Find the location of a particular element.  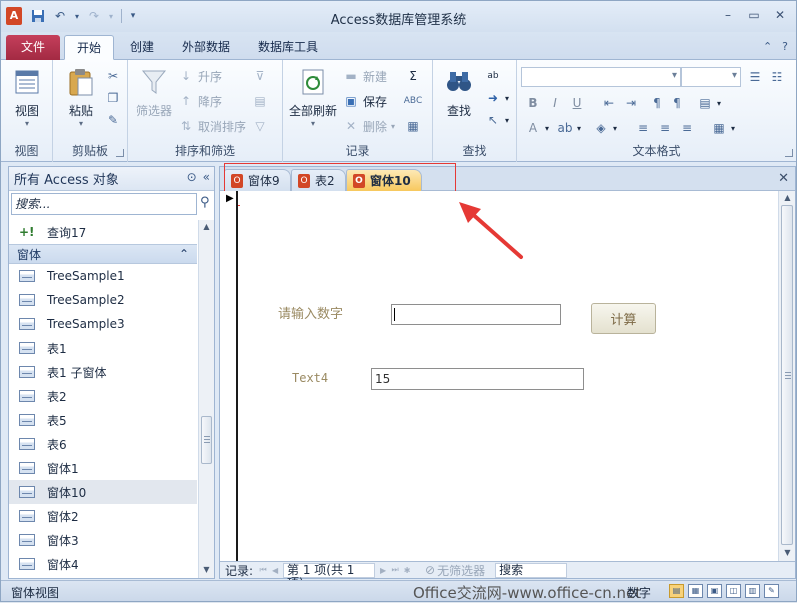

toggle-filter-button: ▽ is located at coordinates (260, 126).